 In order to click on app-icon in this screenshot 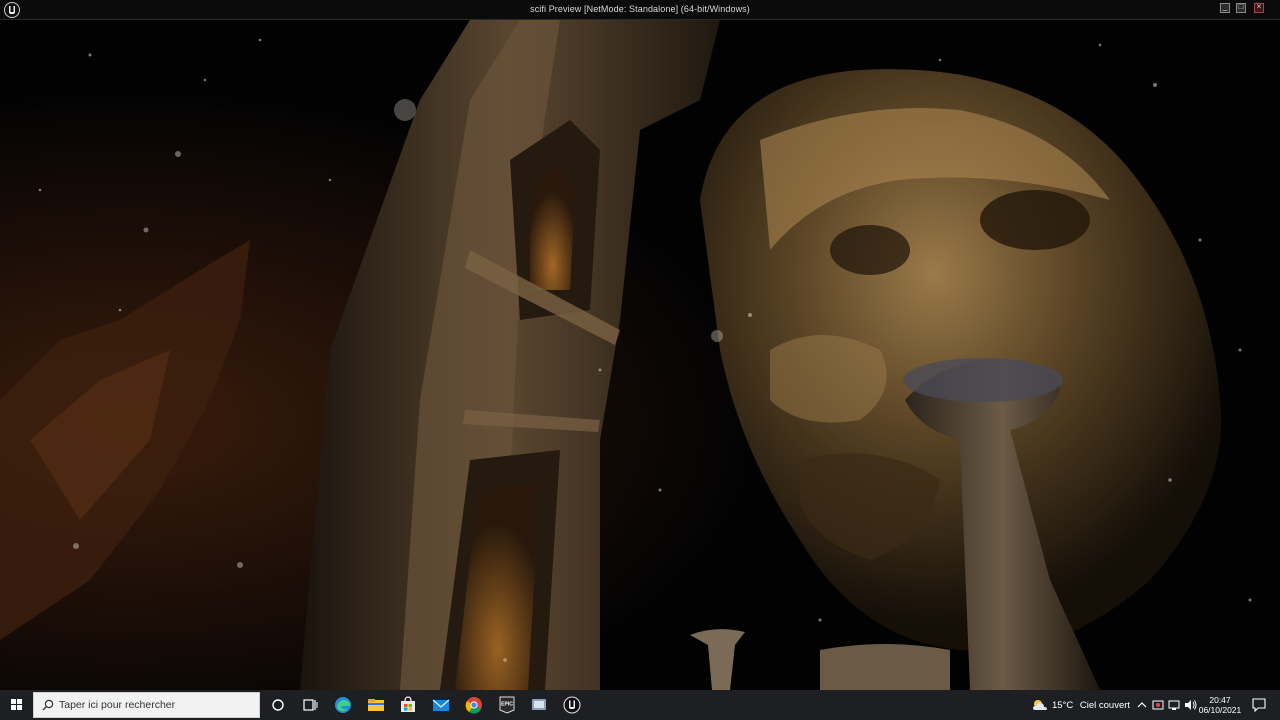, I will do `click(539, 705)`.